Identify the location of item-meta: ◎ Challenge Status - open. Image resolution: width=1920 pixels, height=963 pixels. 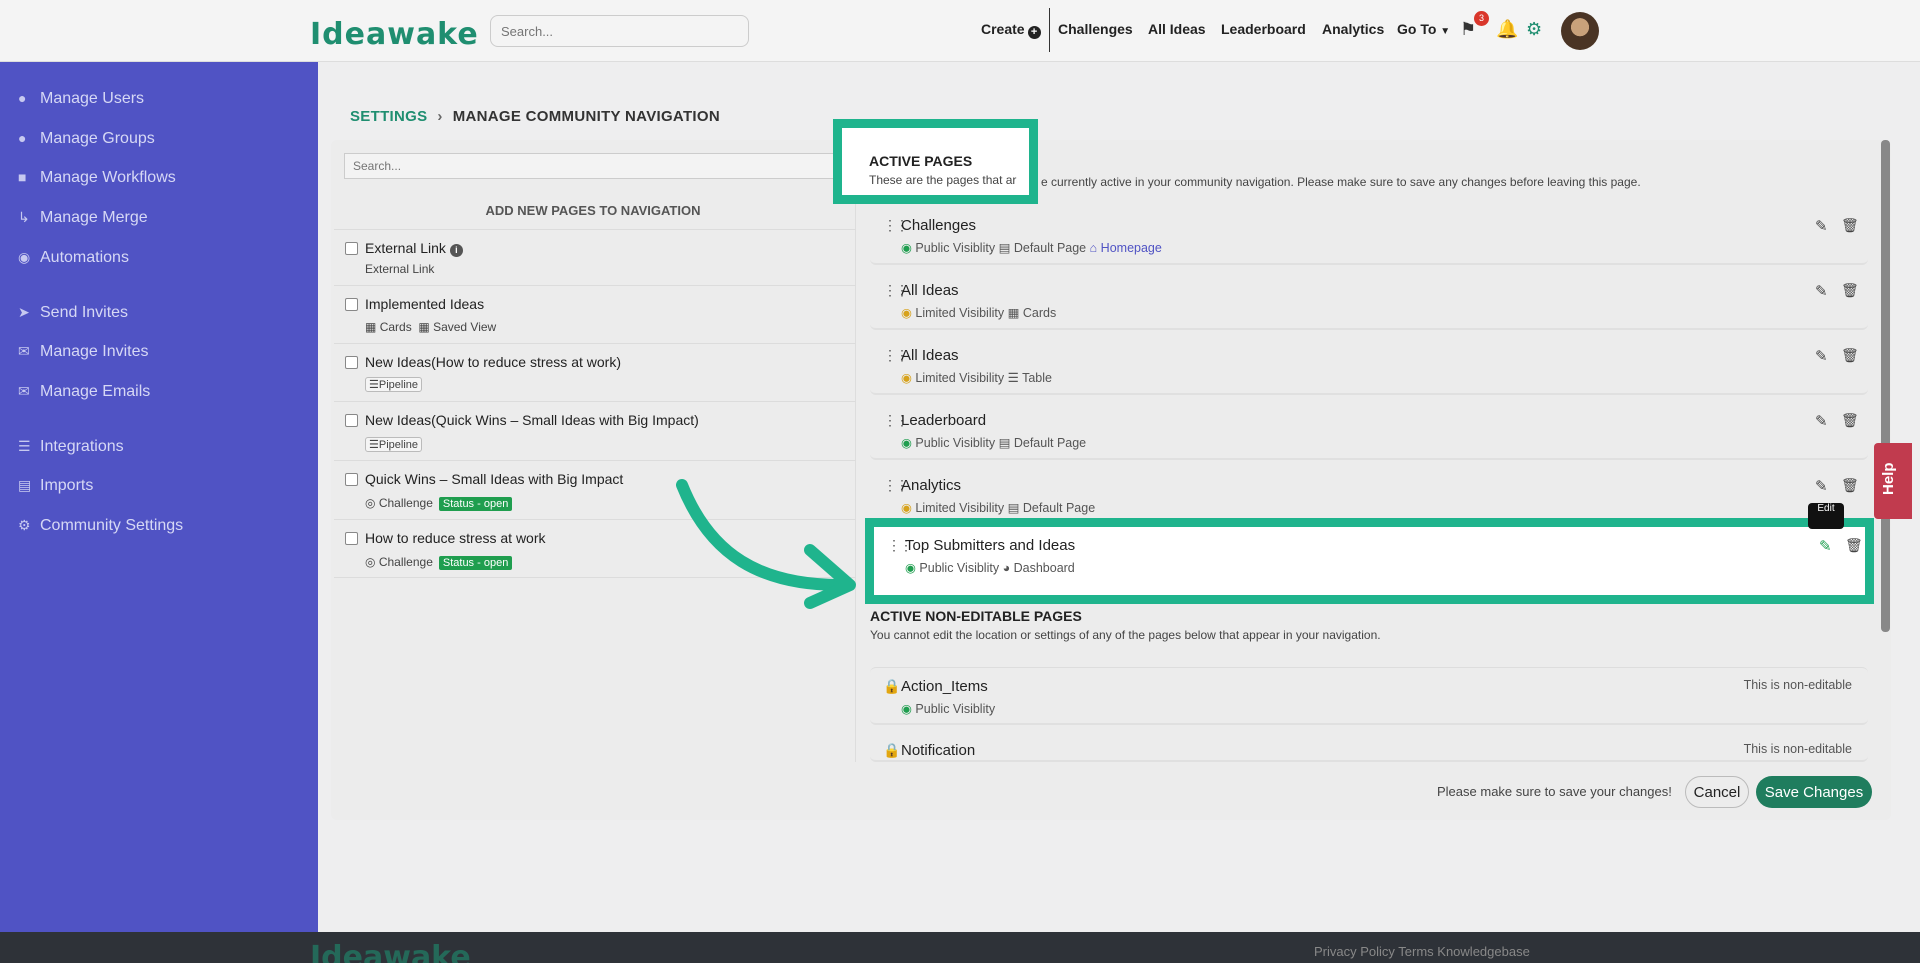
(439, 503).